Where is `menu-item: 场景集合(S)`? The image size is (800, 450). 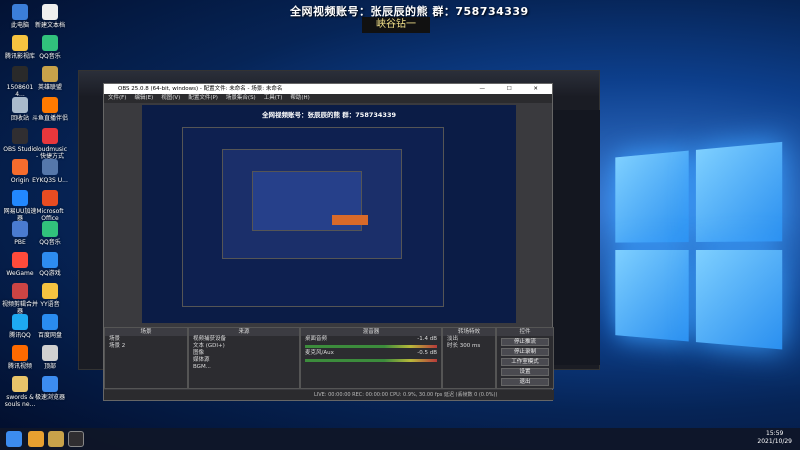 menu-item: 场景集合(S) is located at coordinates (241, 98).